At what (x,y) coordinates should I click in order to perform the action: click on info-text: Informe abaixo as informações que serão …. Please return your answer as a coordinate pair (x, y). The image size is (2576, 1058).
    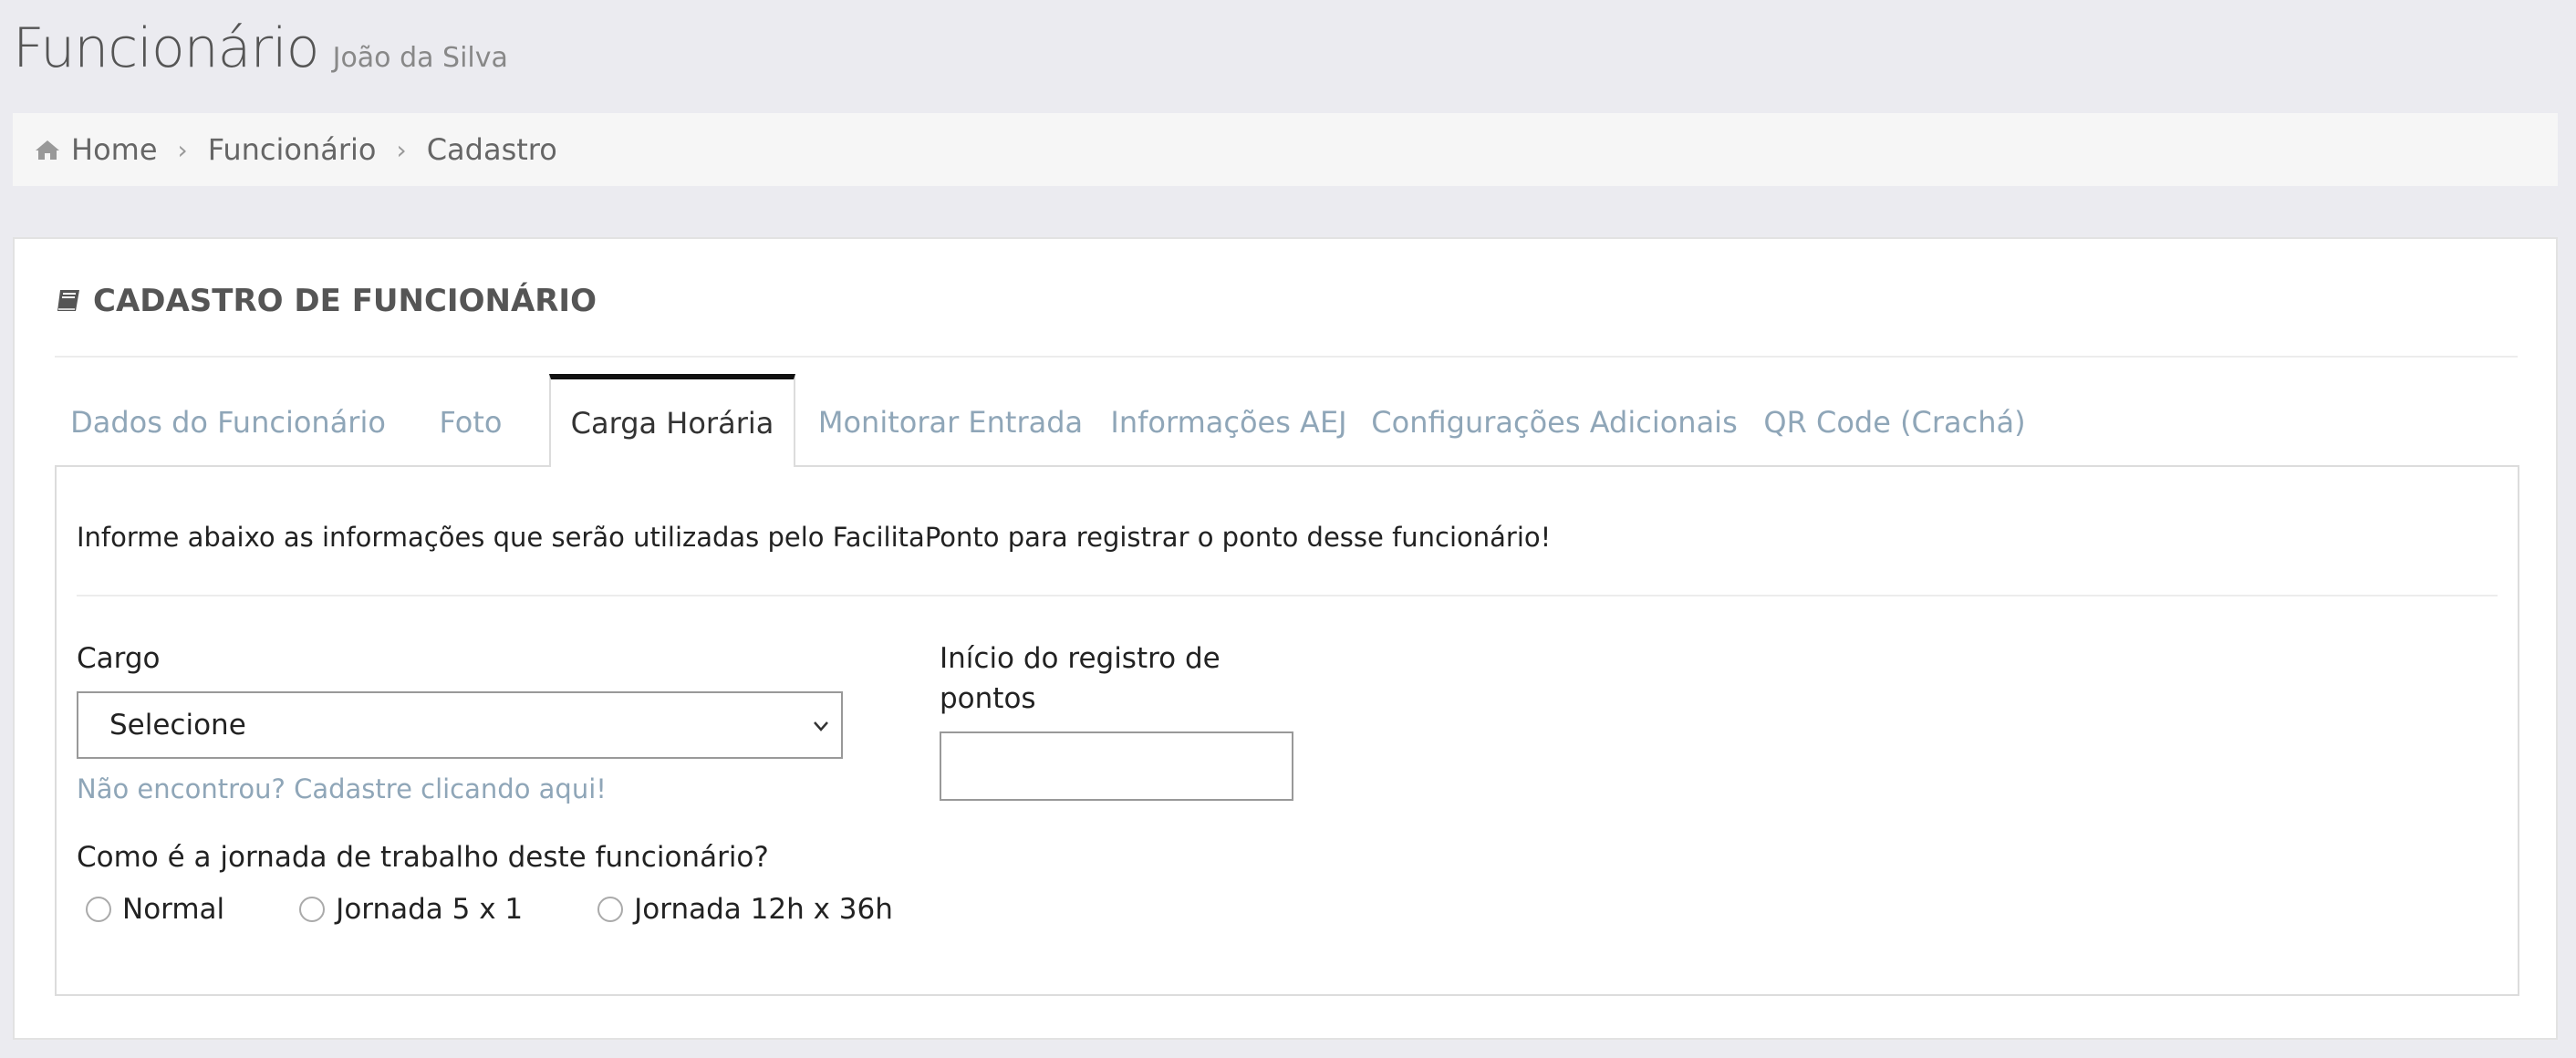
    Looking at the image, I should click on (814, 537).